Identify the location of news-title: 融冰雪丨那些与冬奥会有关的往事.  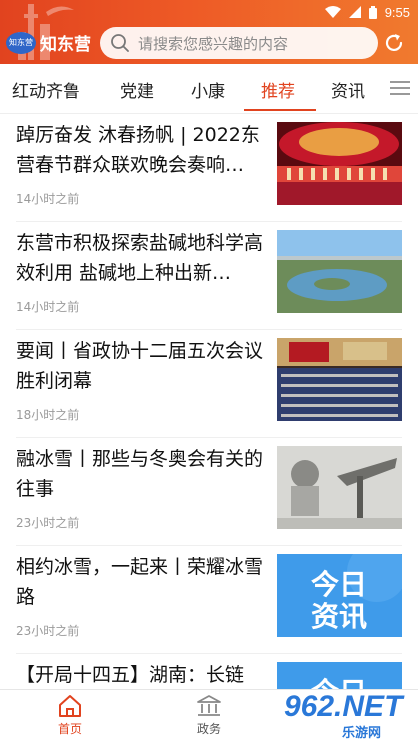
(140, 474).